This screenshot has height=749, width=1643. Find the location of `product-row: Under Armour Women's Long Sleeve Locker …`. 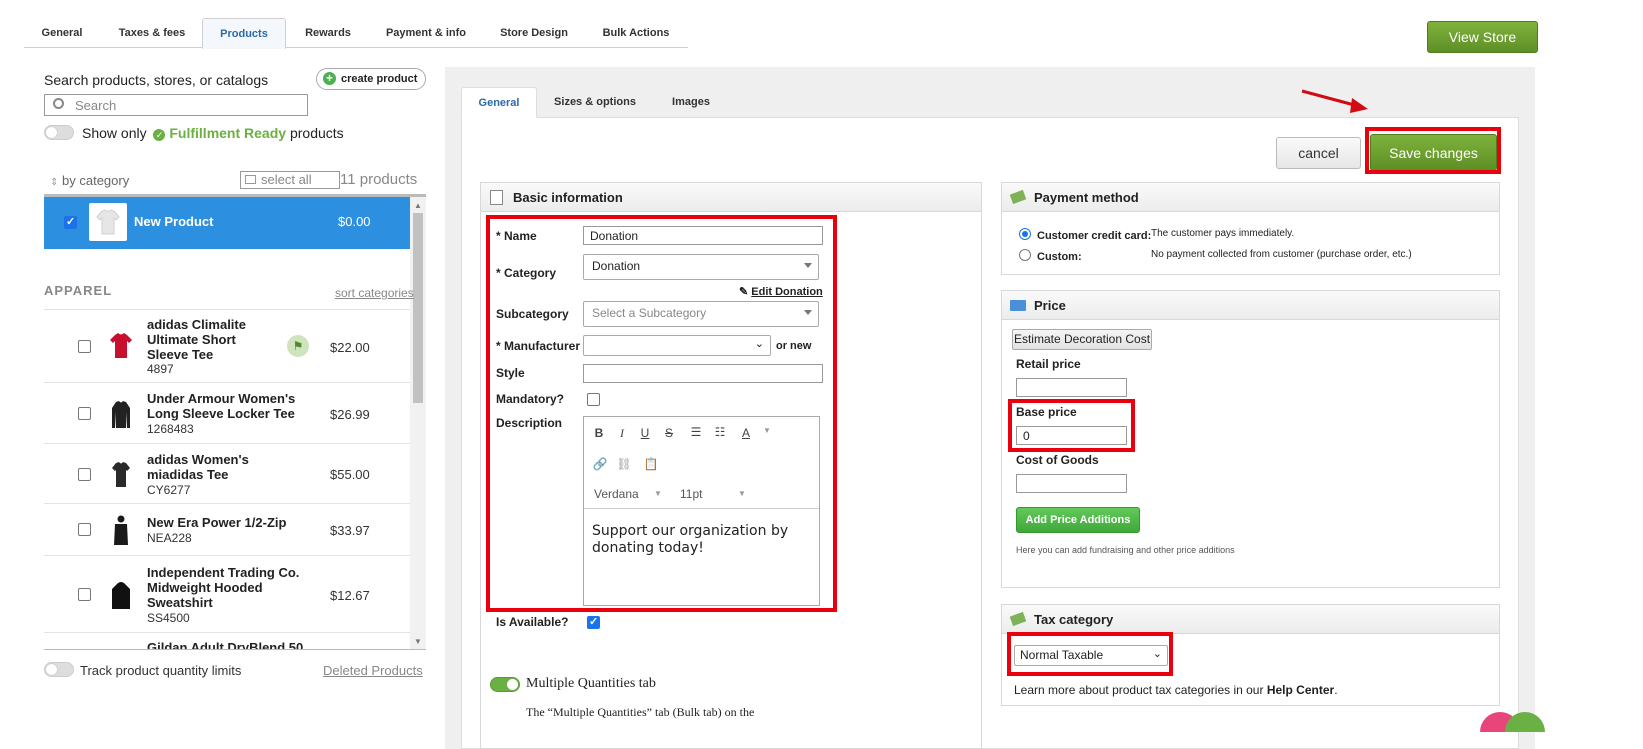

product-row: Under Armour Women's Long Sleeve Locker … is located at coordinates (227, 414).